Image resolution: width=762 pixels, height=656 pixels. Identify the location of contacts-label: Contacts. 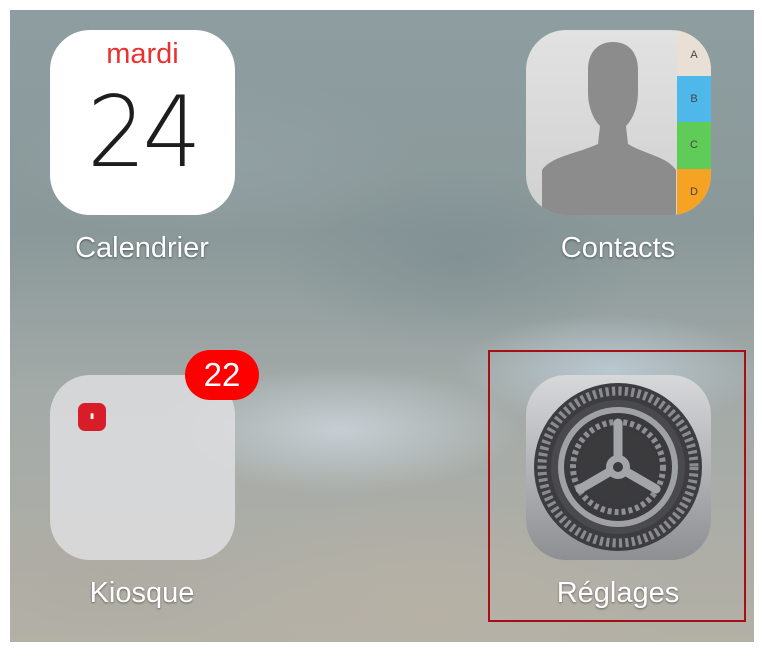
(618, 248).